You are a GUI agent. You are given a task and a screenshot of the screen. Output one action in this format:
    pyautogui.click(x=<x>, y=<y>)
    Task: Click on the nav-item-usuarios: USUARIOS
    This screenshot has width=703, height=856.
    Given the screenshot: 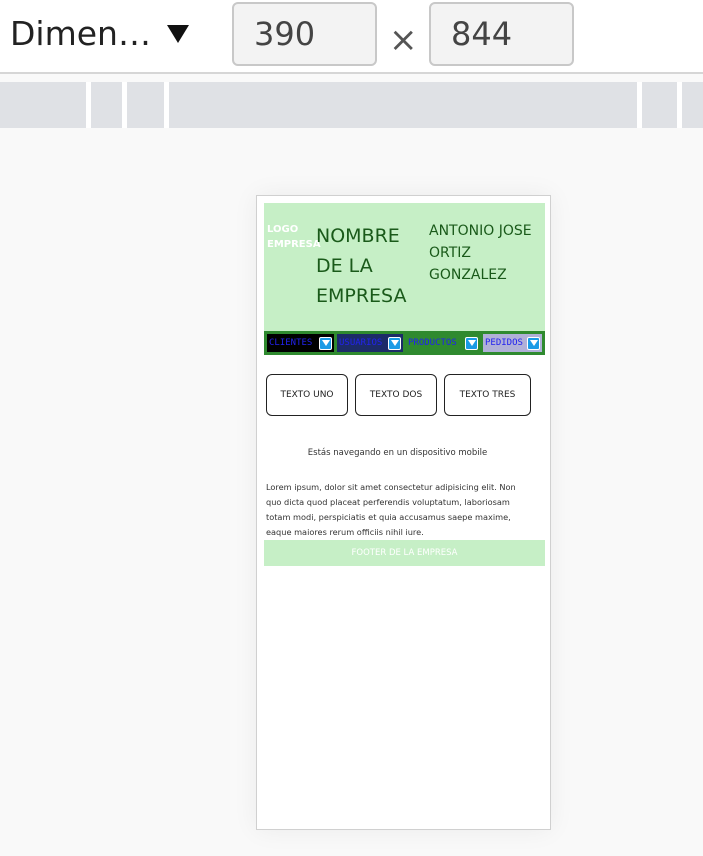 What is the action you would take?
    pyautogui.click(x=370, y=343)
    